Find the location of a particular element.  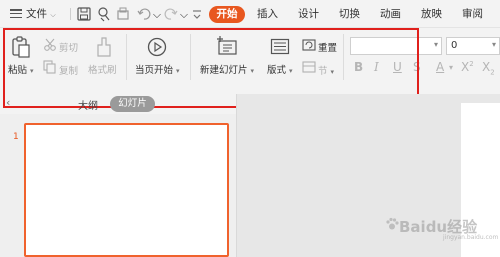

copy-icon is located at coordinates (49, 67).